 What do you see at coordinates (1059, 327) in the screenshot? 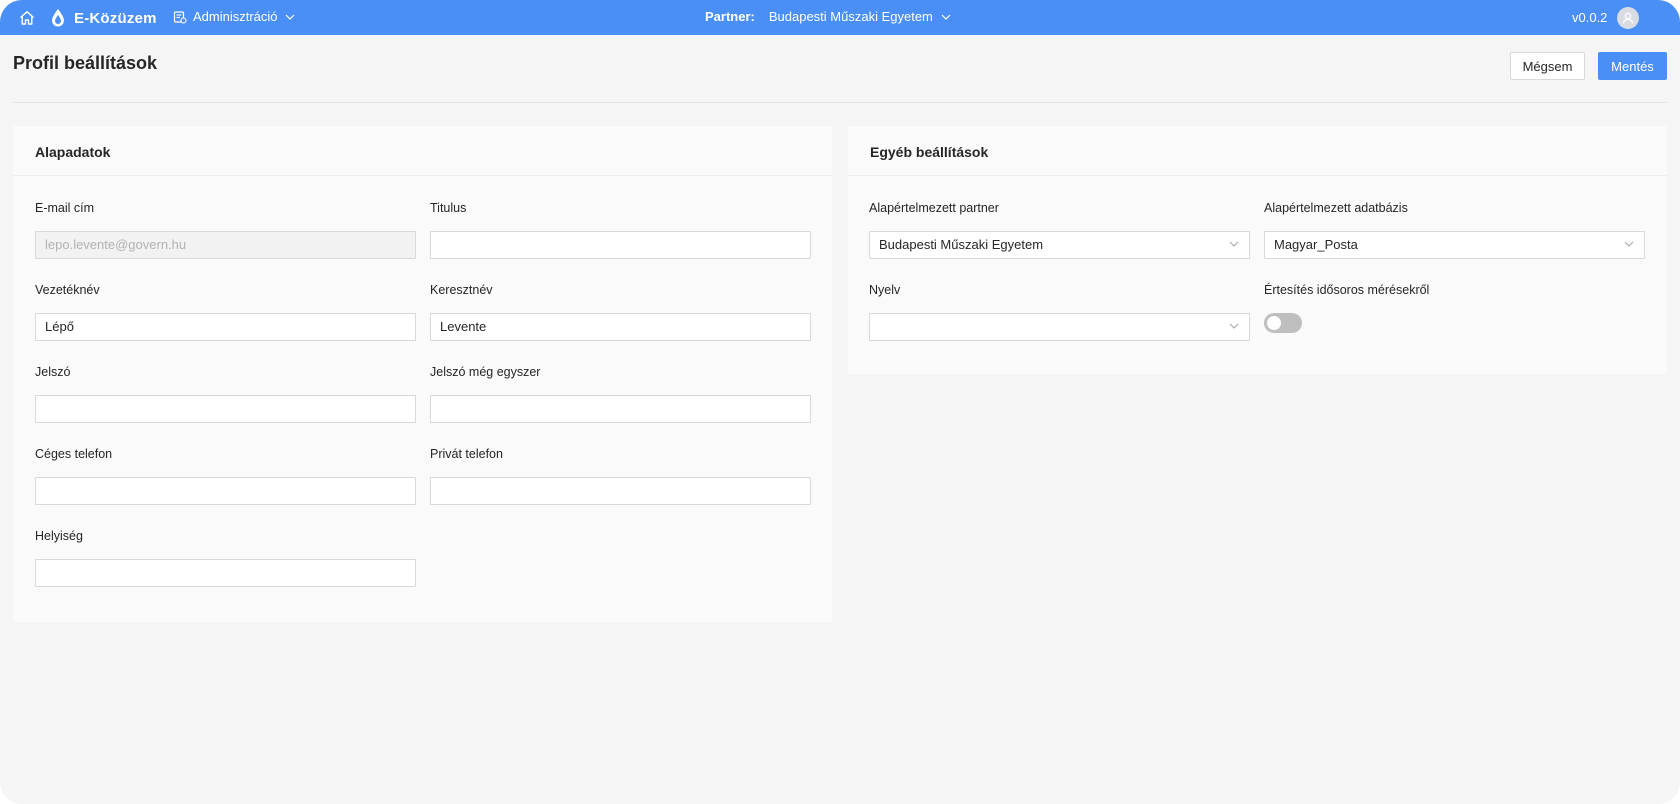
I see `language-select` at bounding box center [1059, 327].